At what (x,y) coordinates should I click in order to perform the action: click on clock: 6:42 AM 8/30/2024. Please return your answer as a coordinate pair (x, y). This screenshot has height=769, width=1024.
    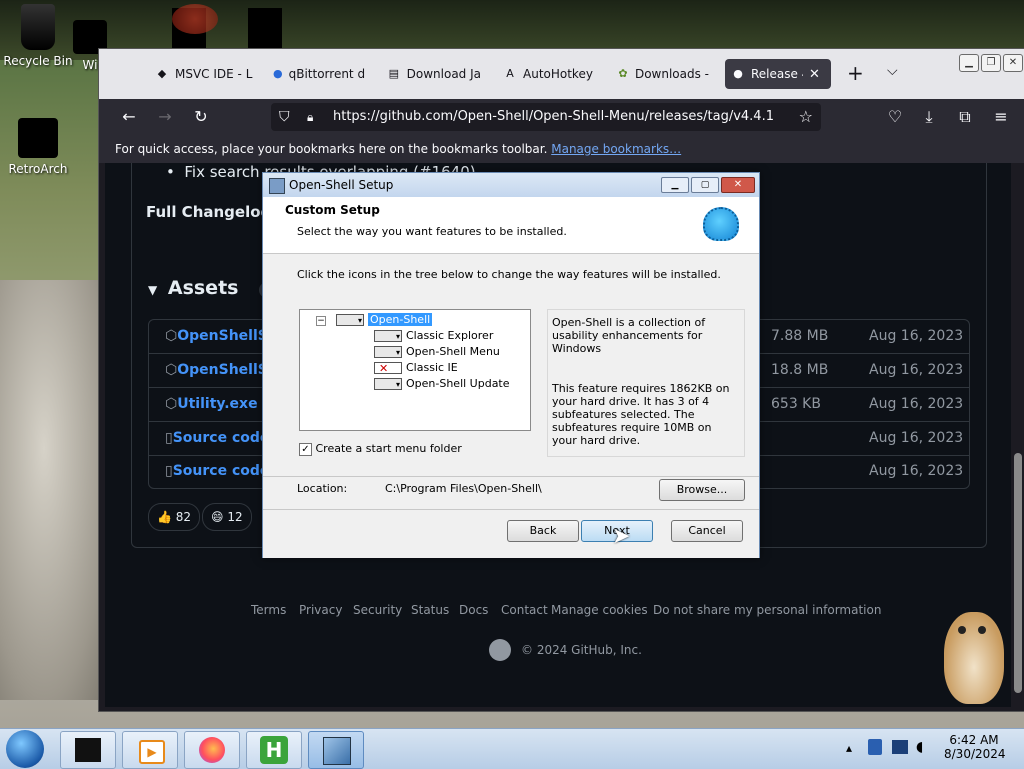
    Looking at the image, I should click on (975, 747).